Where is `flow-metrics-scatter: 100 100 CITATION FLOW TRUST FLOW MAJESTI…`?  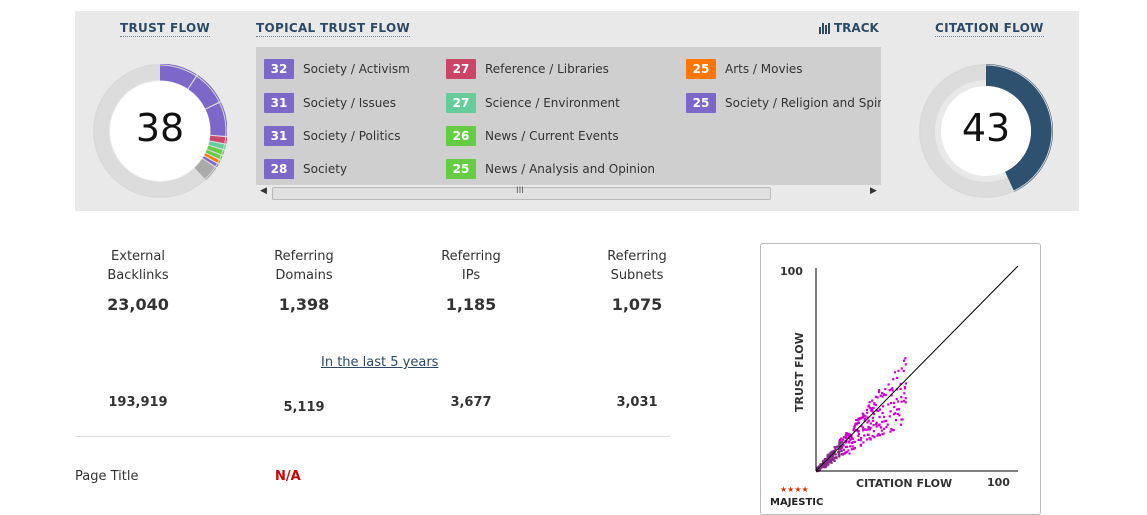
flow-metrics-scatter: 100 100 CITATION FLOW TRUST FLOW MAJESTI… is located at coordinates (900, 379).